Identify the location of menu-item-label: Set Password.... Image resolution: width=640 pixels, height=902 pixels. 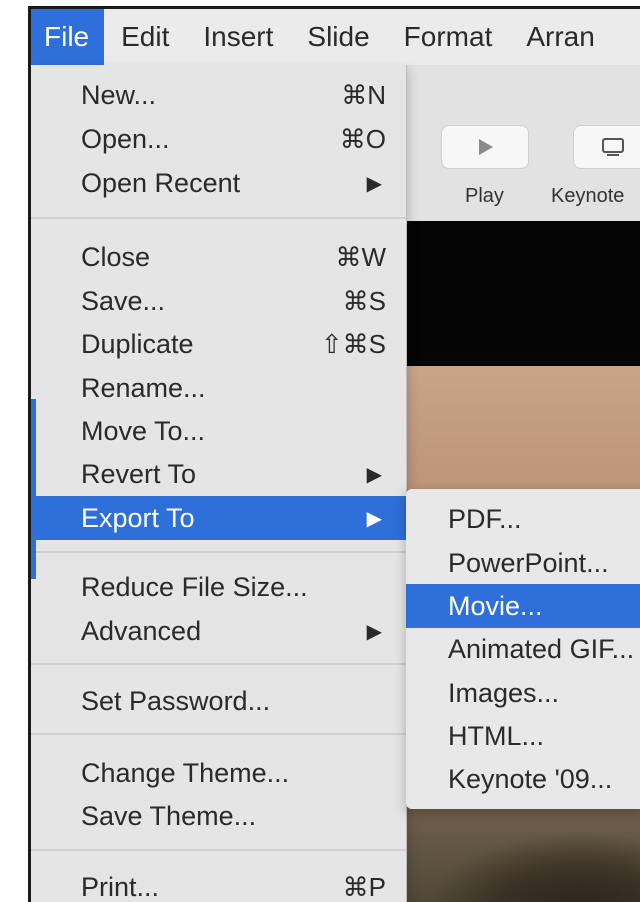
(176, 700).